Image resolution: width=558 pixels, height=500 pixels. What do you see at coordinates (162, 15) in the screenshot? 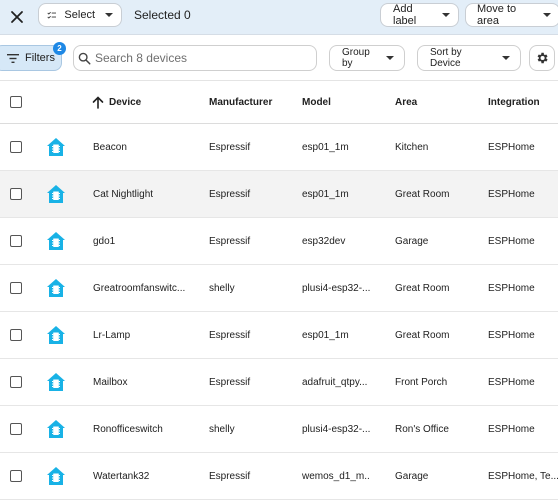
I see `selected-count: Selected 0` at bounding box center [162, 15].